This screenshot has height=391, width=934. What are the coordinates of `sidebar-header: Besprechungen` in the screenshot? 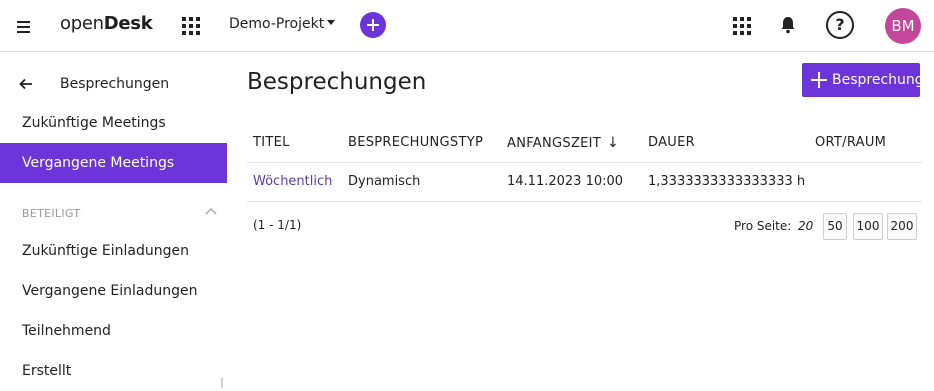 It's located at (113, 85).